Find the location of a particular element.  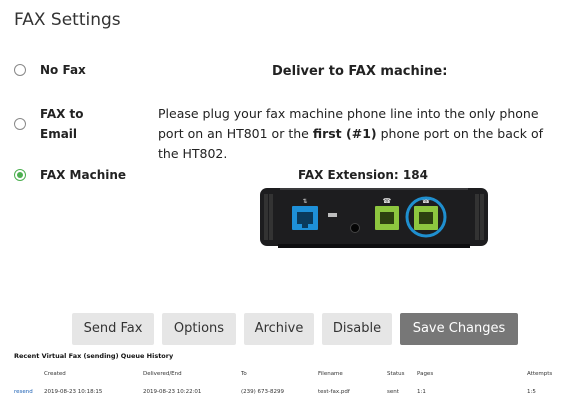

send-fax-button: Send Fax is located at coordinates (113, 329).